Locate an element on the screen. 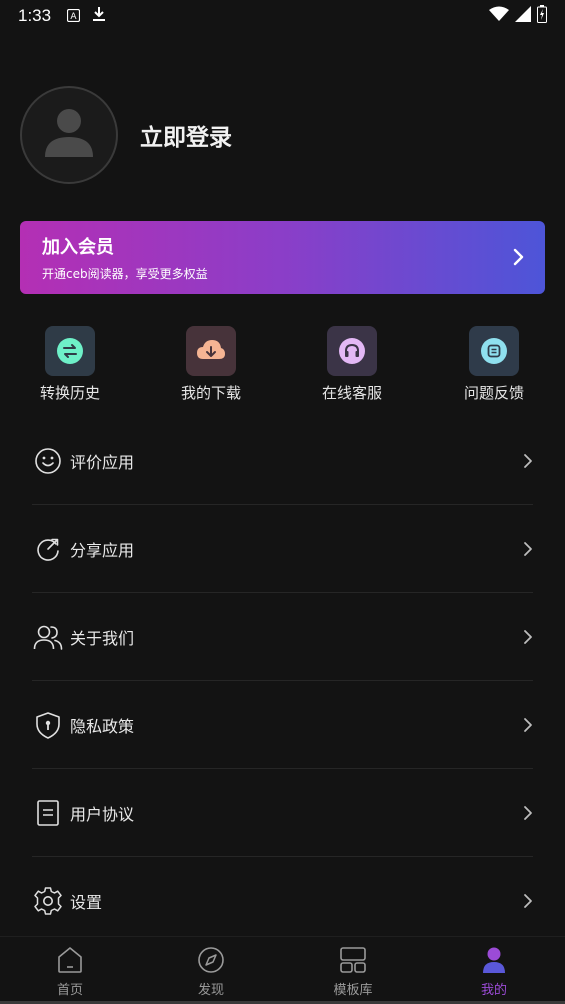 The height and width of the screenshot is (1004, 565). menu-item-rate-app: 评价应用 is located at coordinates (282, 461).